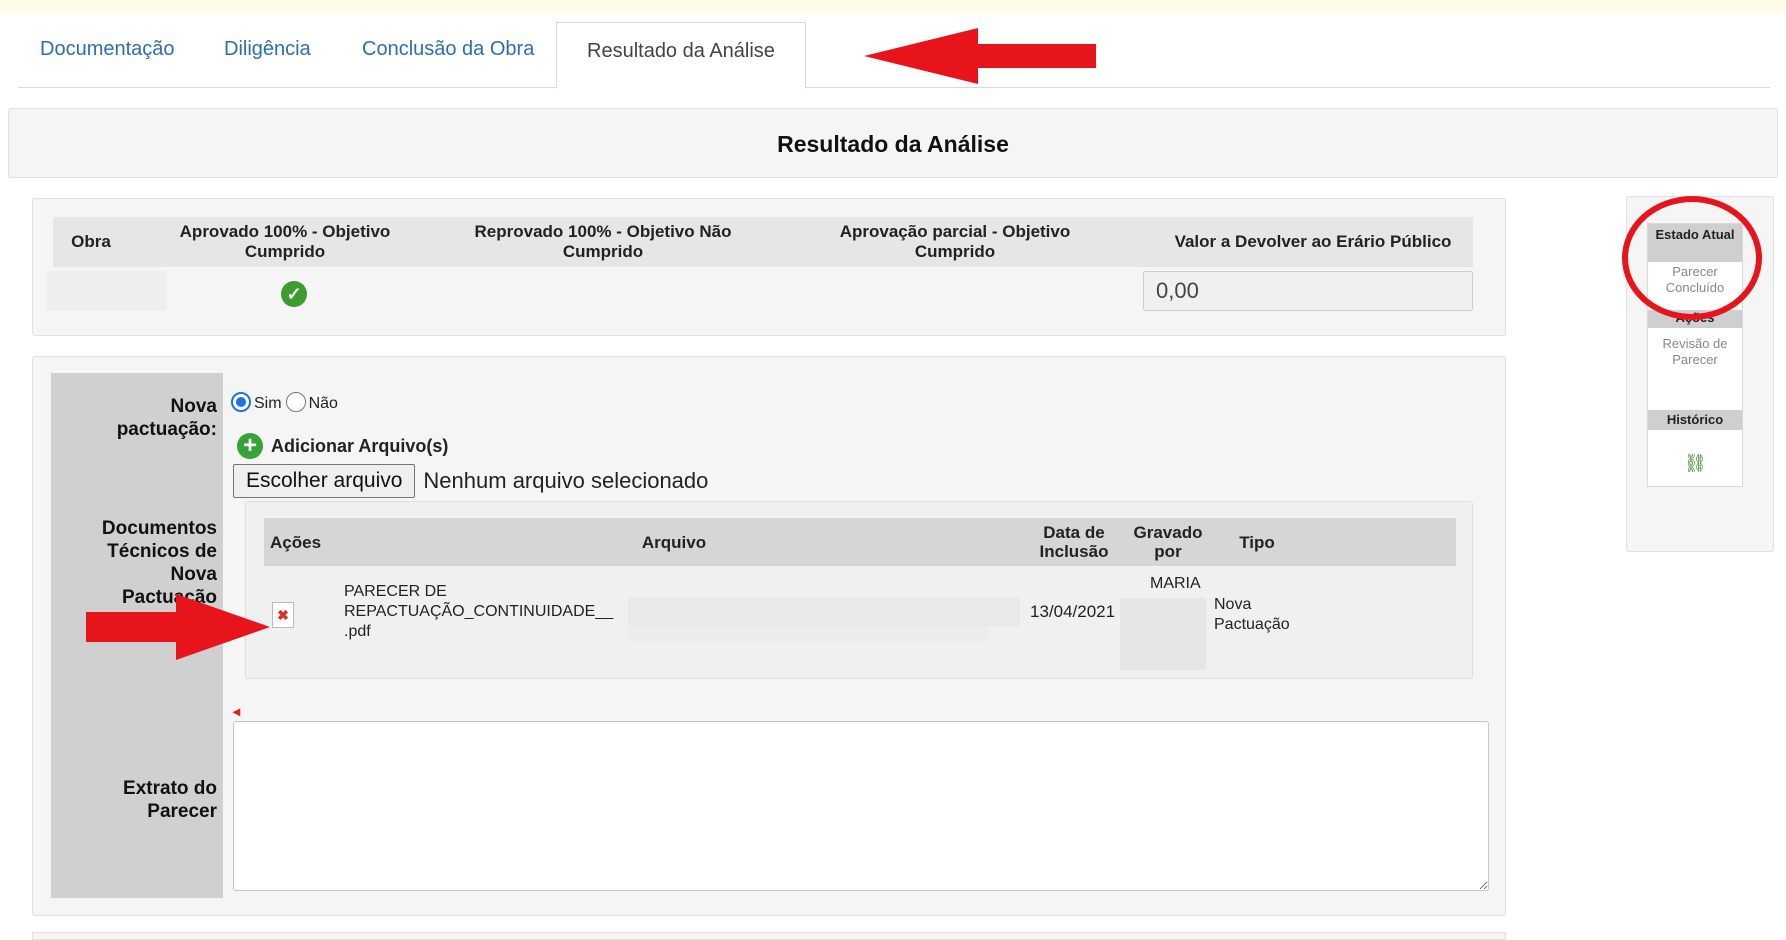 The width and height of the screenshot is (1786, 940). Describe the element at coordinates (980, 56) in the screenshot. I see `annotation-arrow-left-icon` at that location.